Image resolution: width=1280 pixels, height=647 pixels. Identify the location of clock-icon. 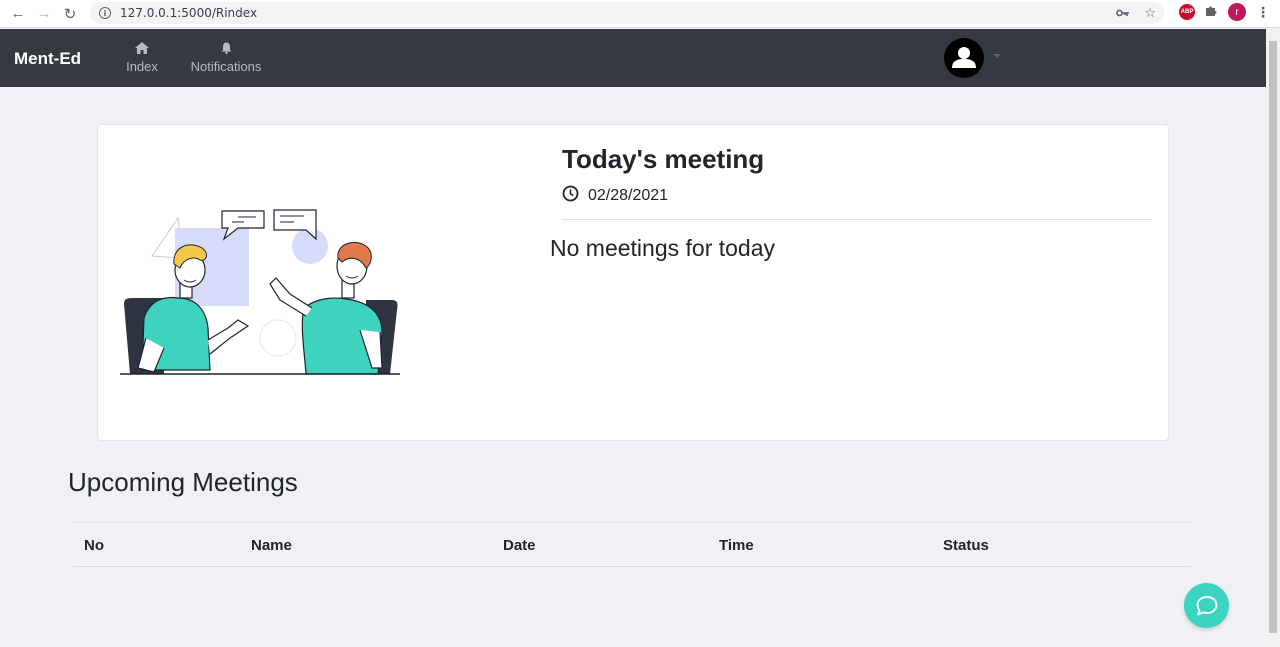
(570, 196).